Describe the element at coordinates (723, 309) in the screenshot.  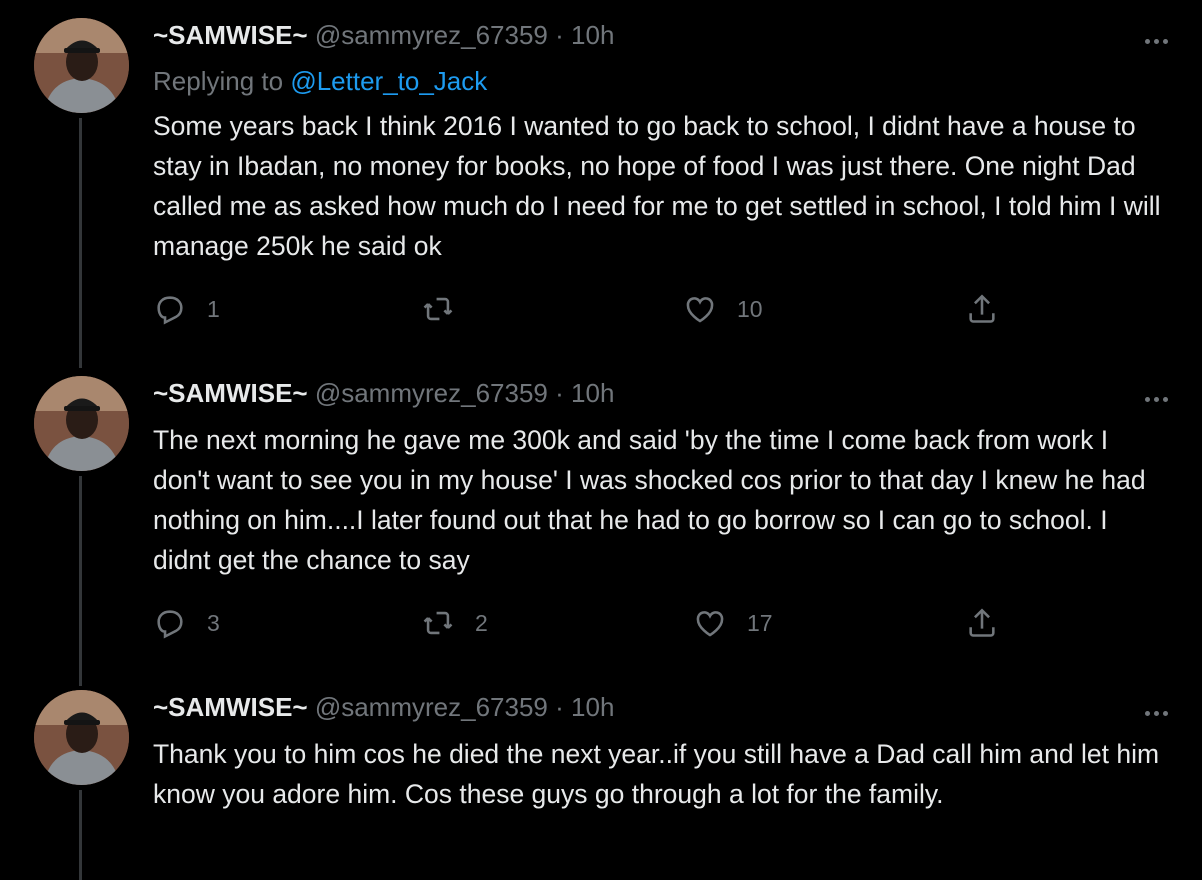
I see `like-button: 10` at that location.